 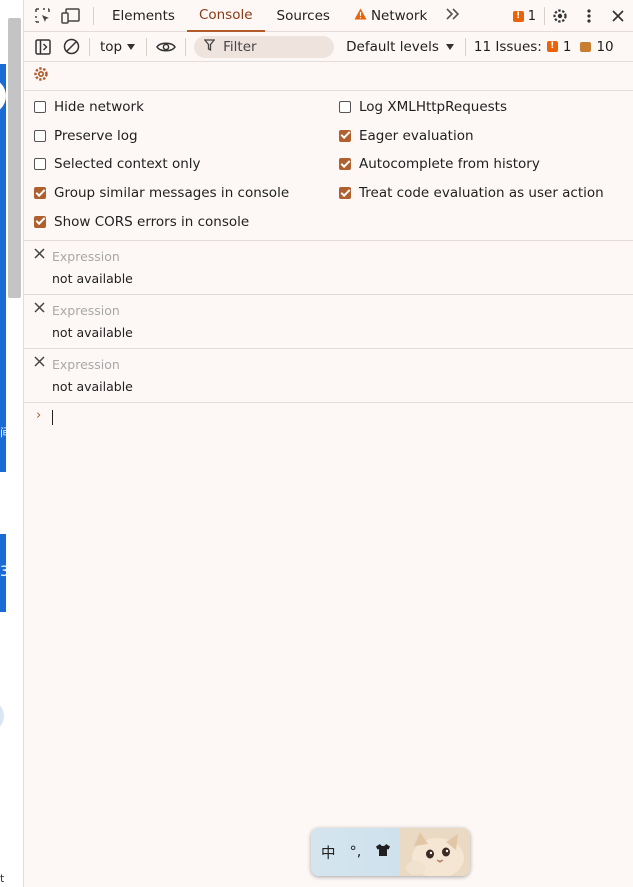 I want to click on text-cursor, so click(x=52, y=417).